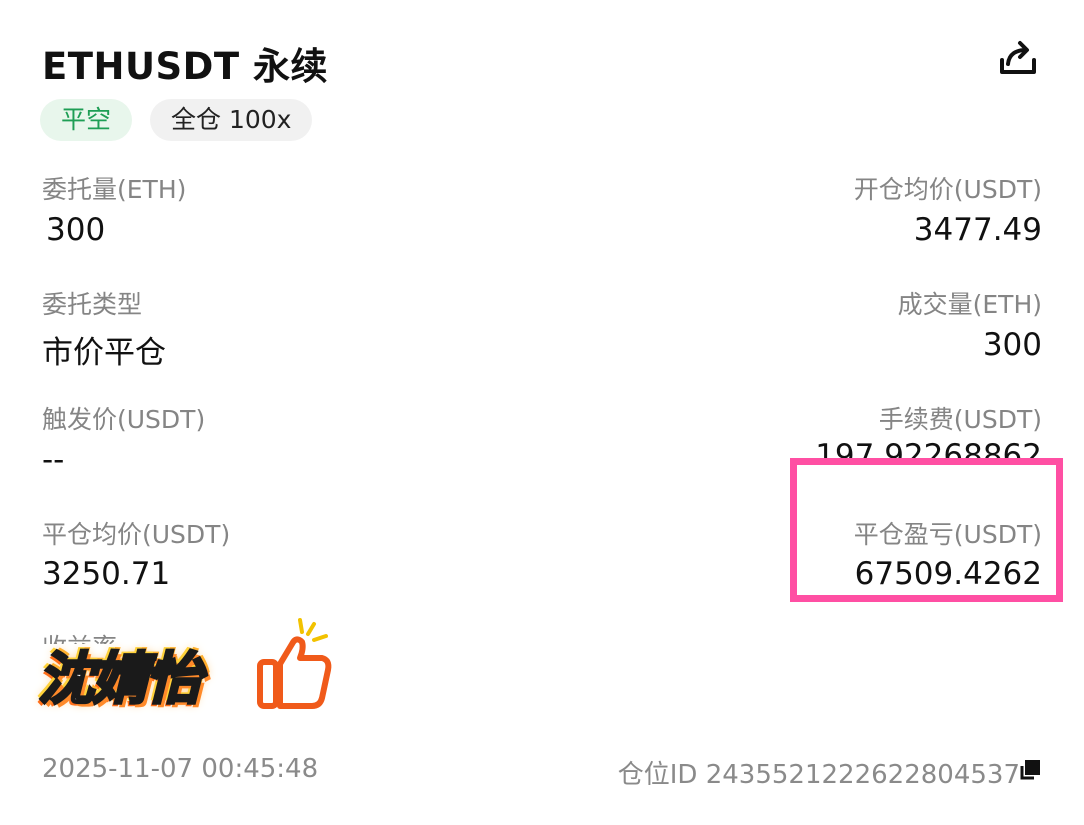  What do you see at coordinates (180, 769) in the screenshot?
I see `order-time: 2025-11-07 00:45:48` at bounding box center [180, 769].